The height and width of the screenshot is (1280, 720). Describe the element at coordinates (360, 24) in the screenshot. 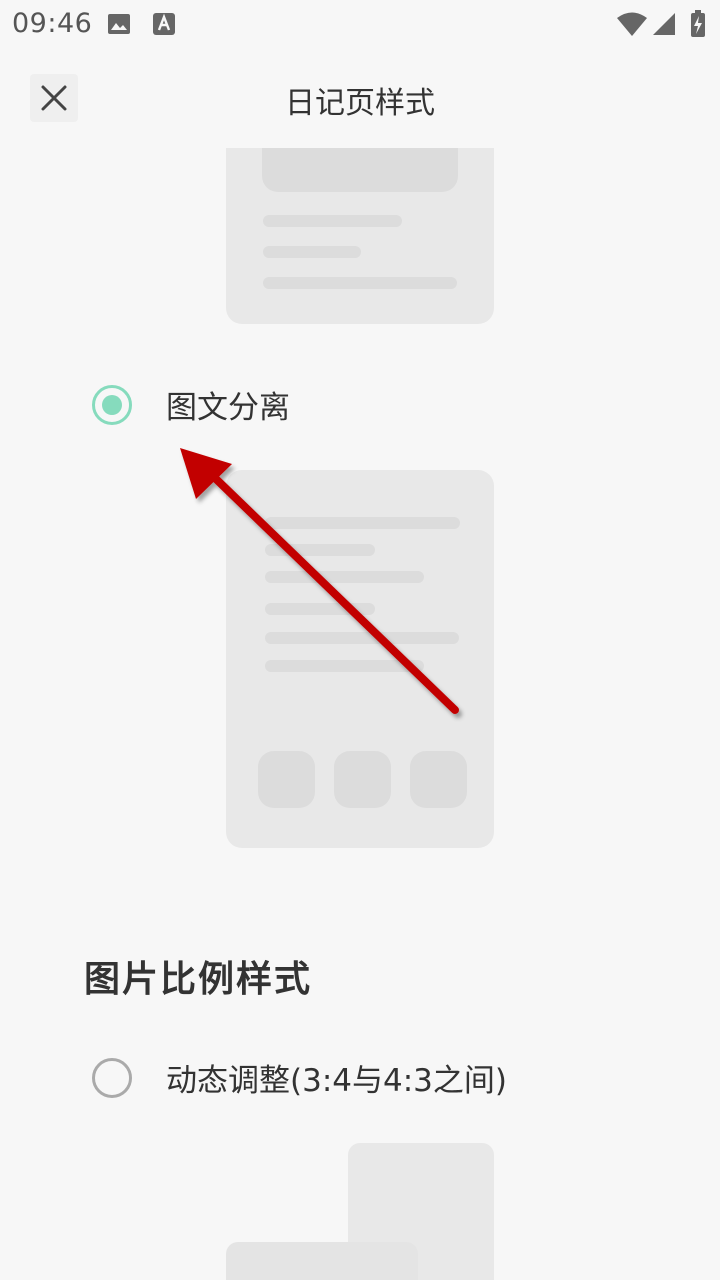

I see `status-bar: 09:46` at that location.